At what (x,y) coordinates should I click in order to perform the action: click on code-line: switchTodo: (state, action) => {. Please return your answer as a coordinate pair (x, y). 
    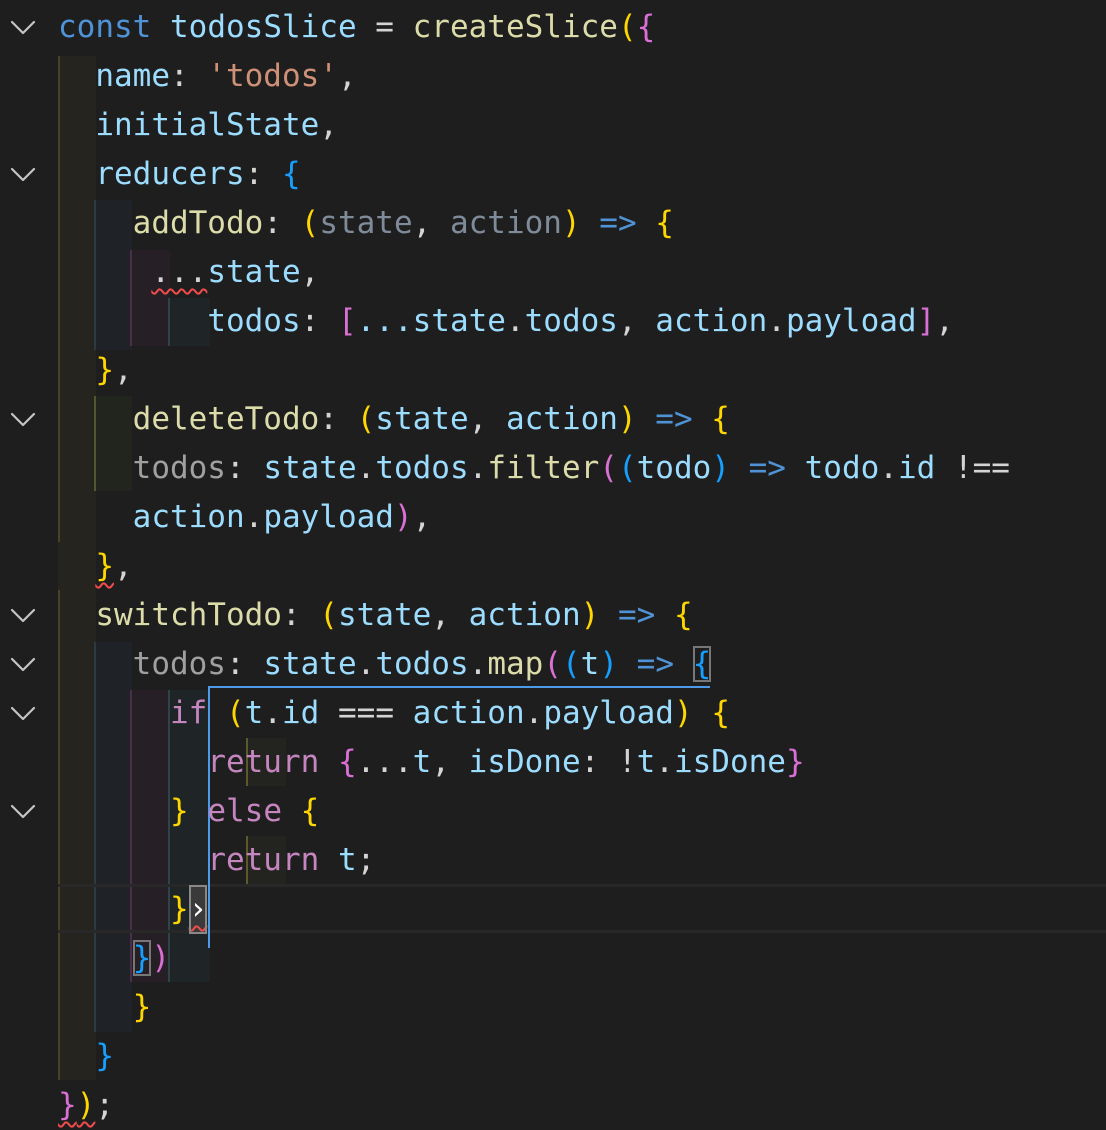
    Looking at the image, I should click on (375, 615).